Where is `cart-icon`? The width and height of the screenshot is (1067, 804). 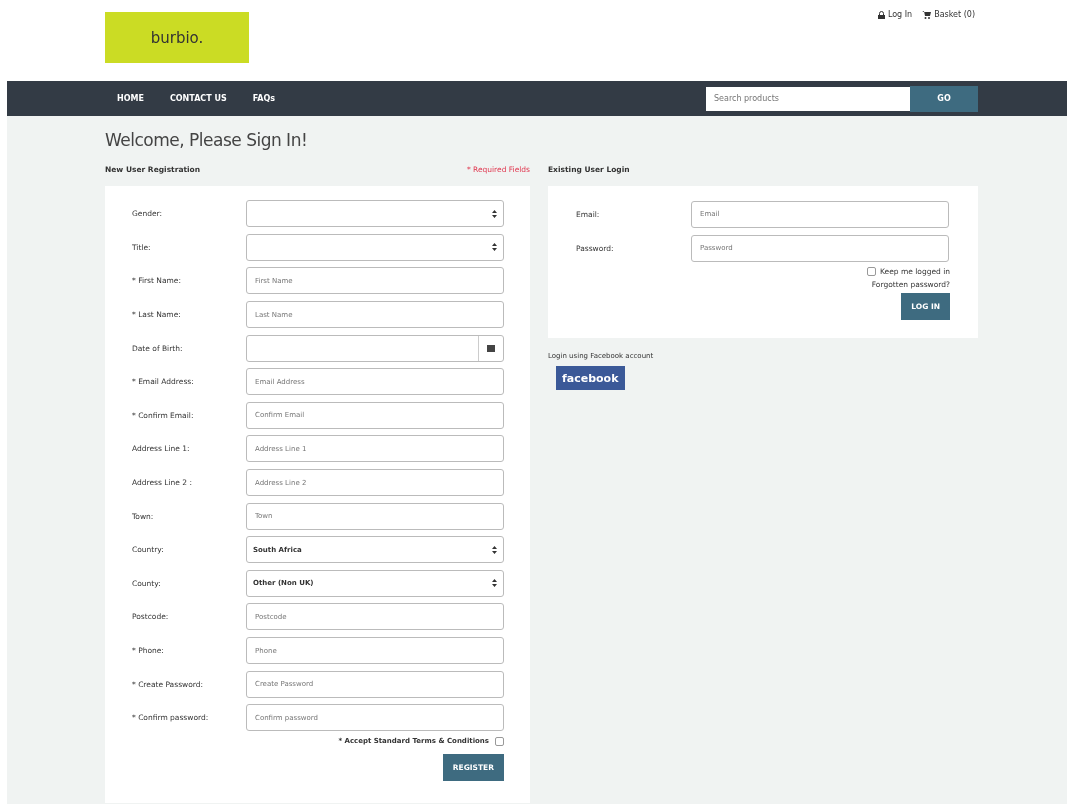 cart-icon is located at coordinates (927, 14).